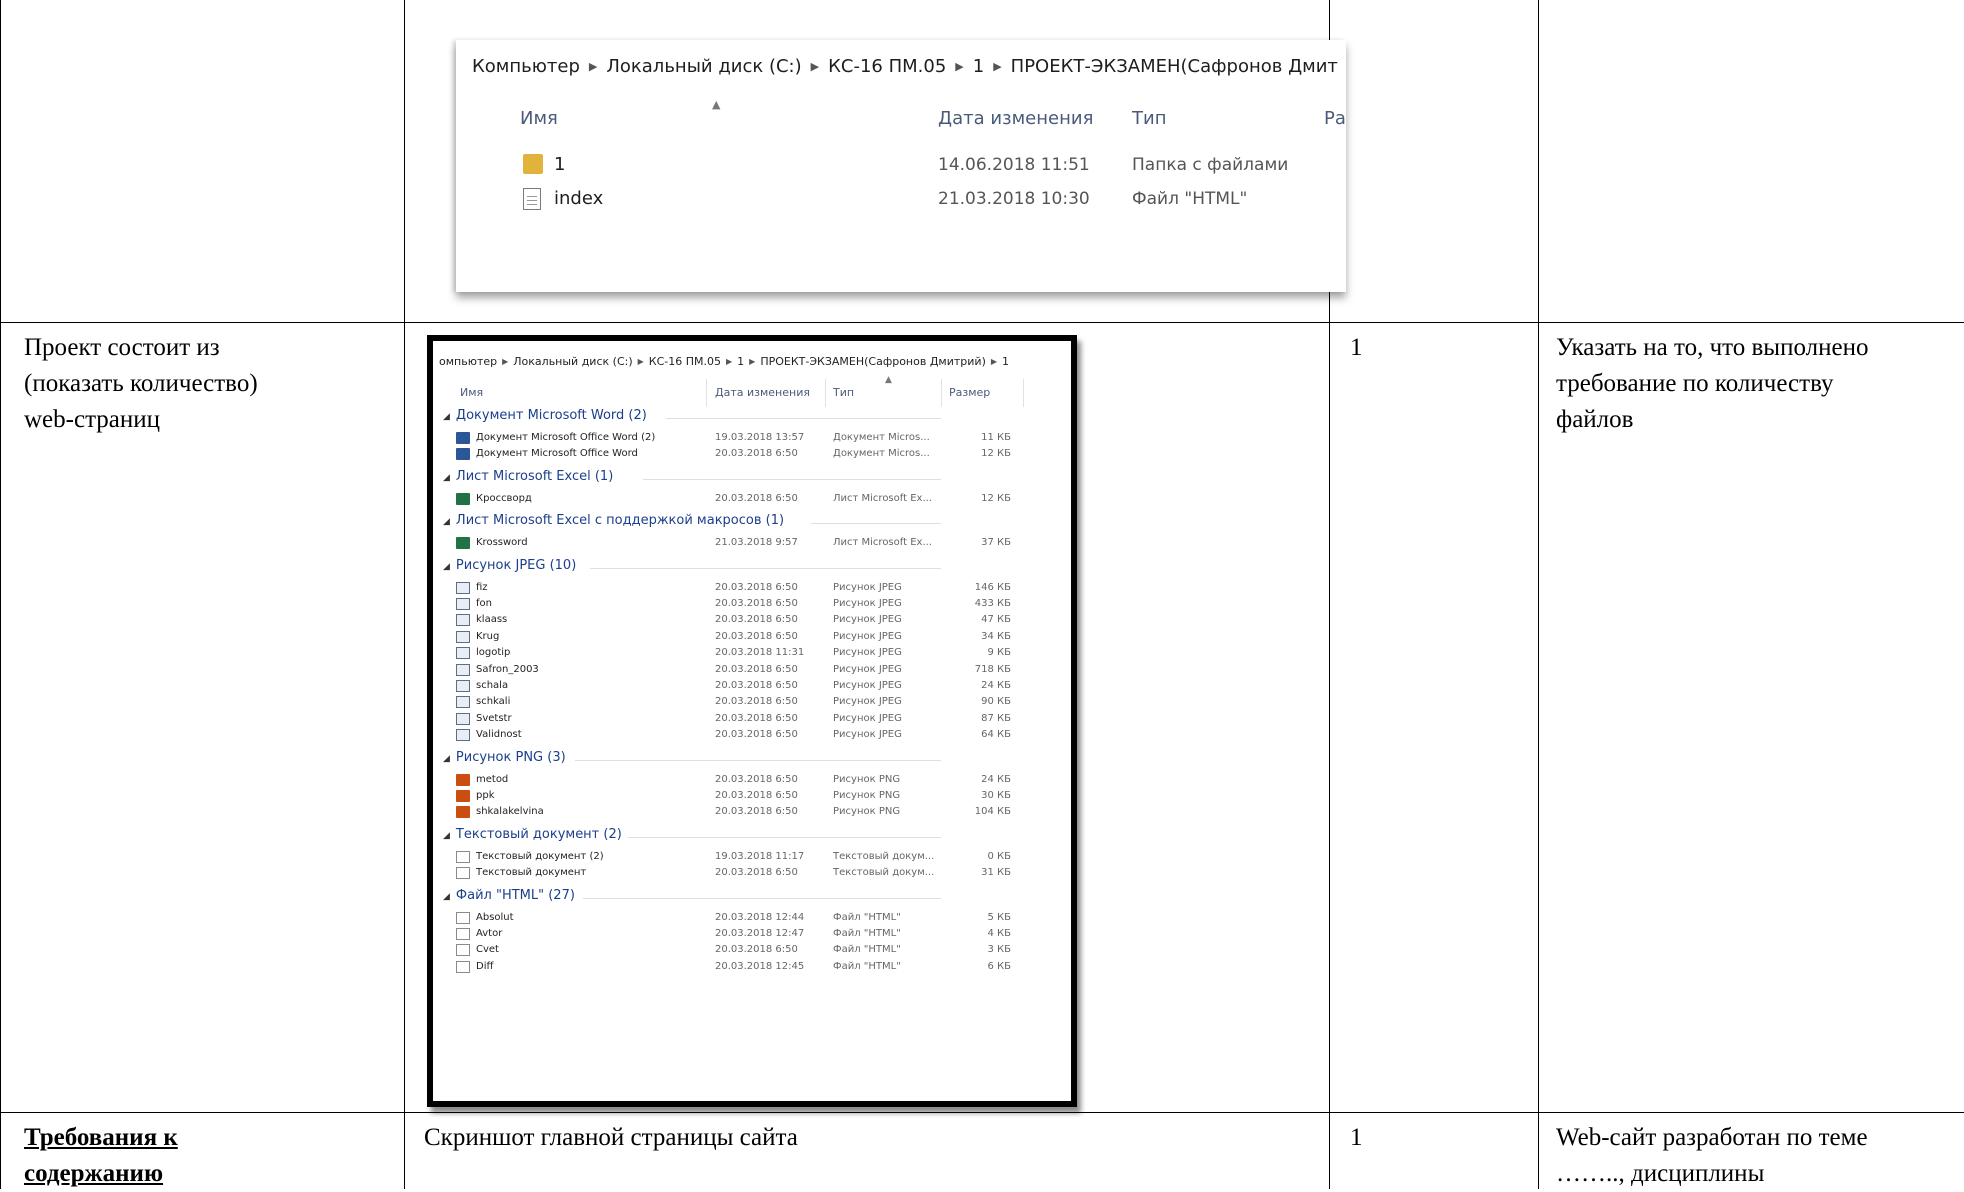  Describe the element at coordinates (996, 795) in the screenshot. I see `file-size: 30 КБ` at that location.